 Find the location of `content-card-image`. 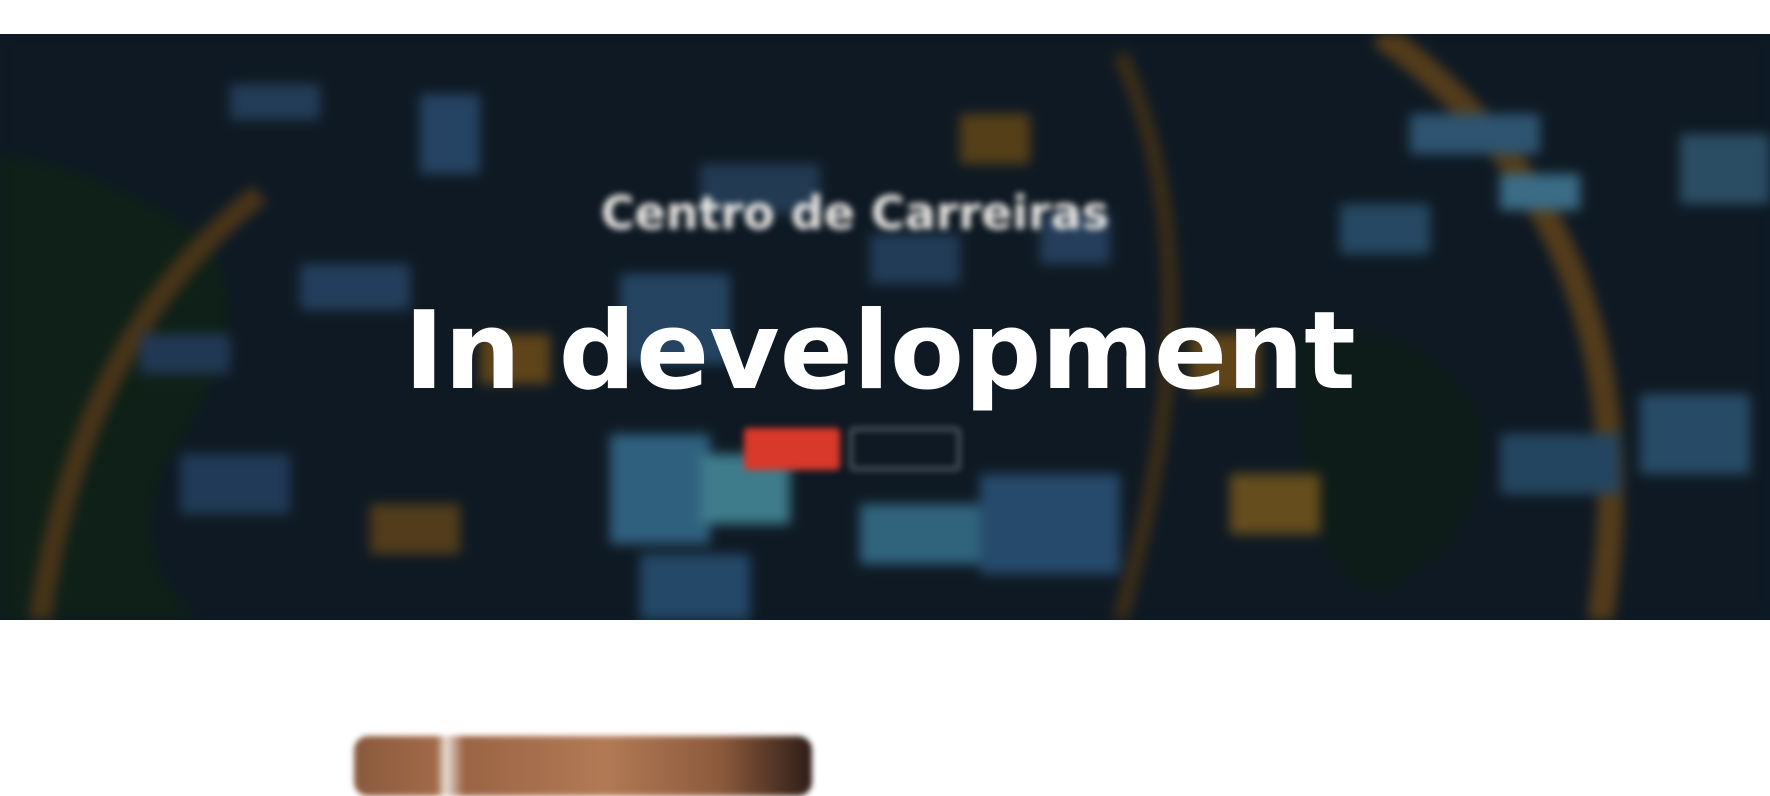

content-card-image is located at coordinates (583, 766).